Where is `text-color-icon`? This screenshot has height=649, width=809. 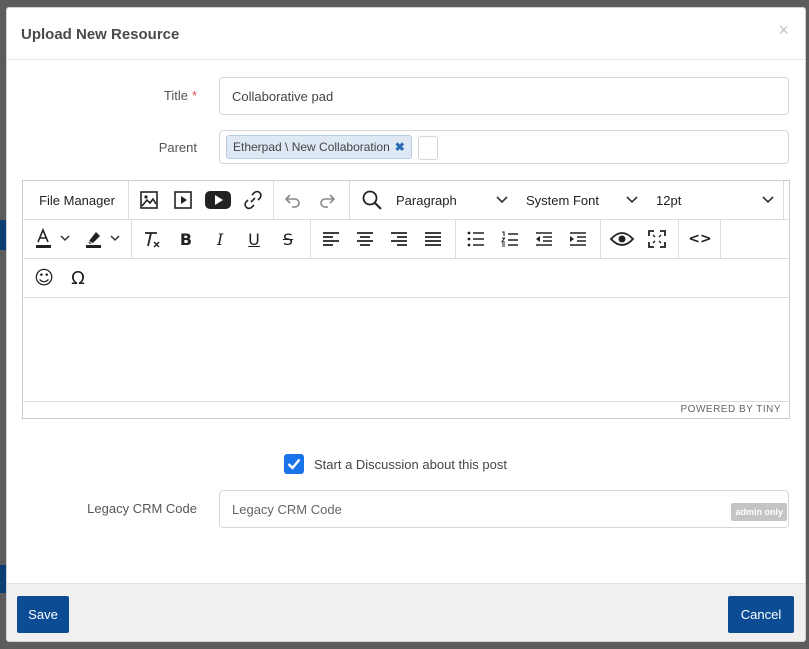
text-color-icon is located at coordinates (53, 238).